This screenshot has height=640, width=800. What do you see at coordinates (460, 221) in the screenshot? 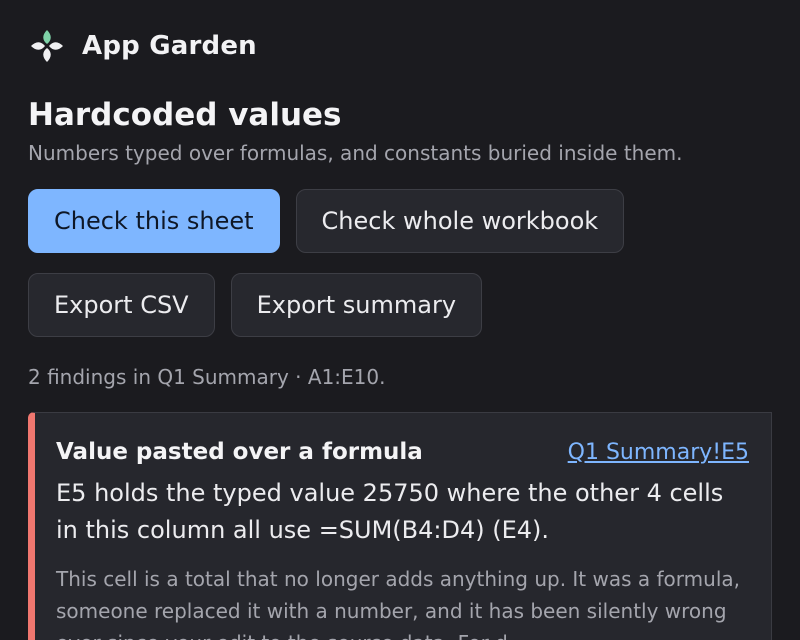
I see `check-workbook-button: Check whole workbook` at bounding box center [460, 221].